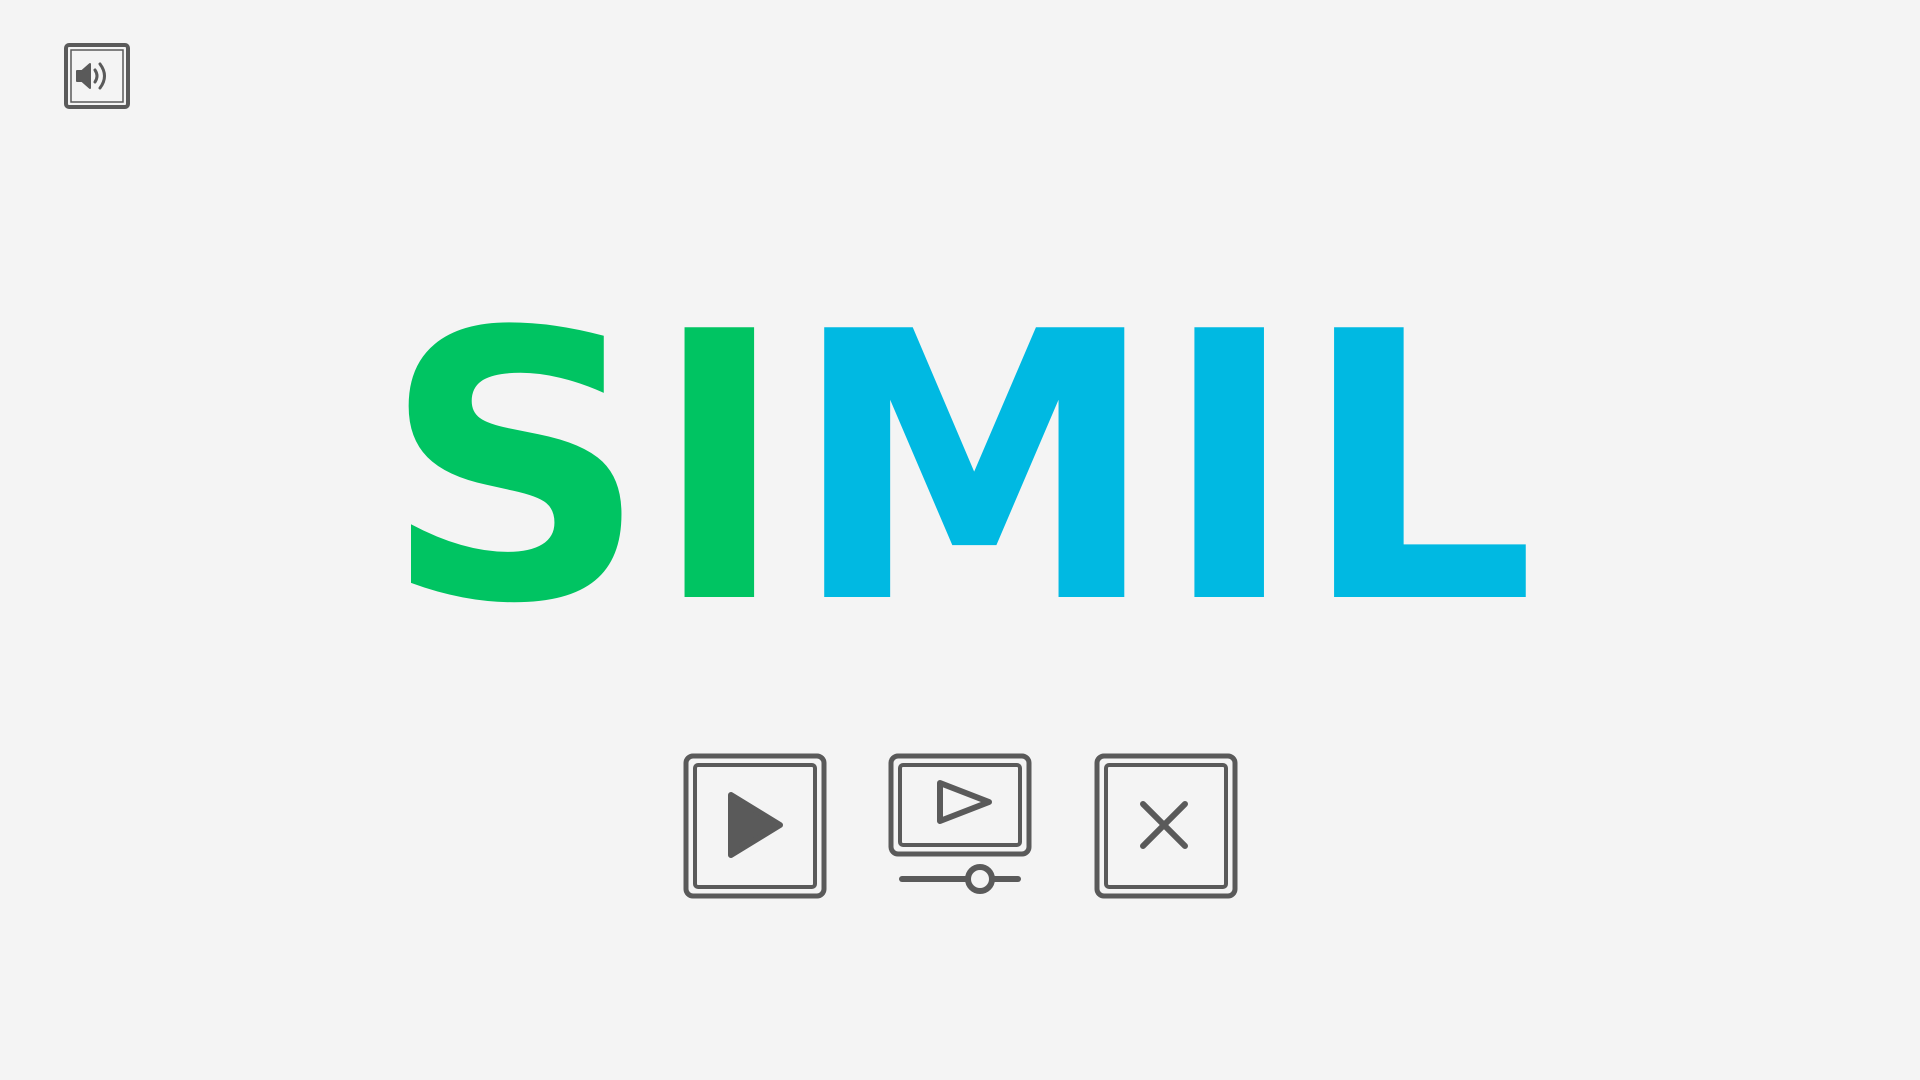 The image size is (1920, 1080). I want to click on play-button, so click(755, 826).